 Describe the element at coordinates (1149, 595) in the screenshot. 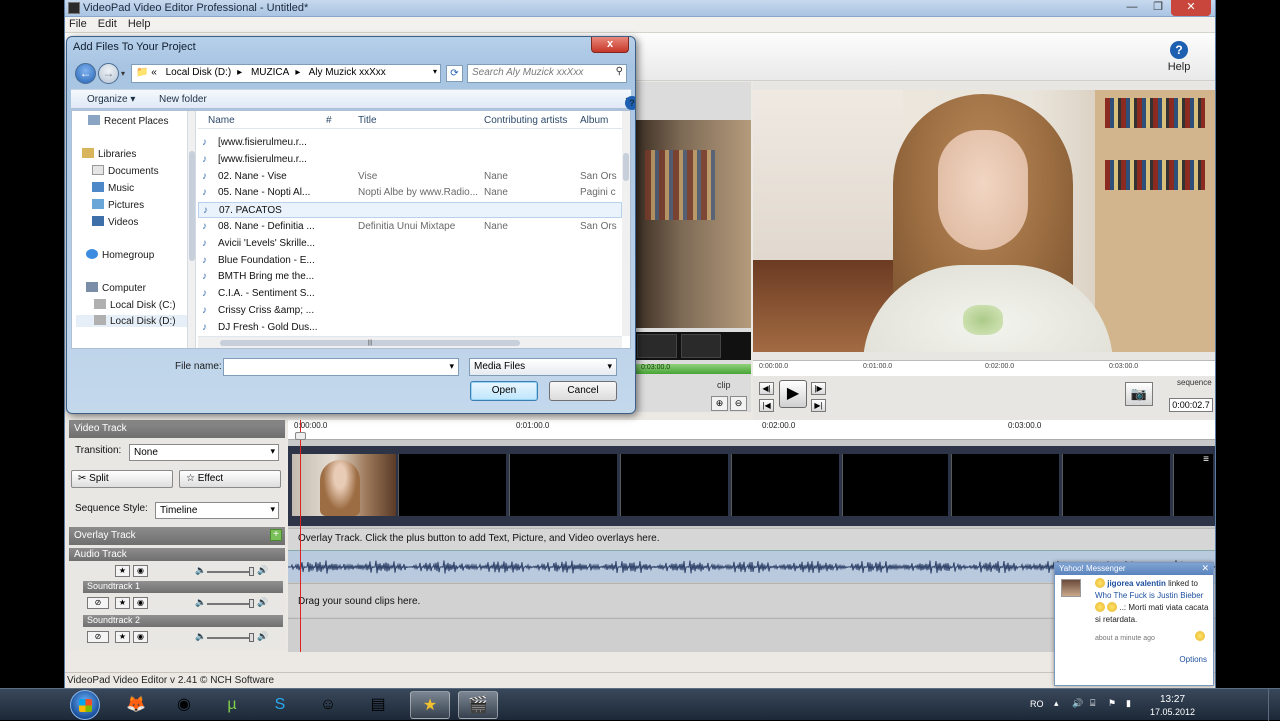

I see `shared-link: Who The Fuck is Justin Bieber` at that location.